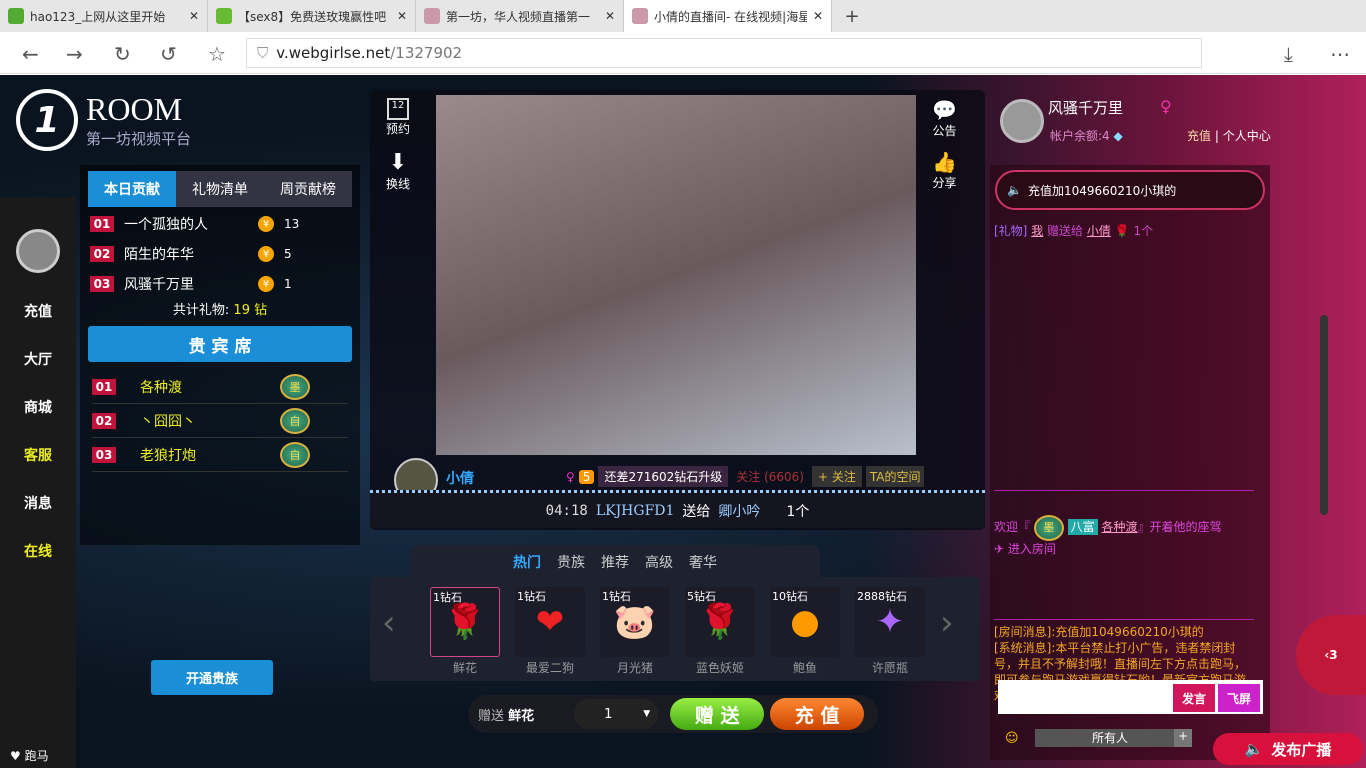 This screenshot has width=1366, height=768. I want to click on browser-tab: hao123_上网从这里开始 ✕, so click(104, 16).